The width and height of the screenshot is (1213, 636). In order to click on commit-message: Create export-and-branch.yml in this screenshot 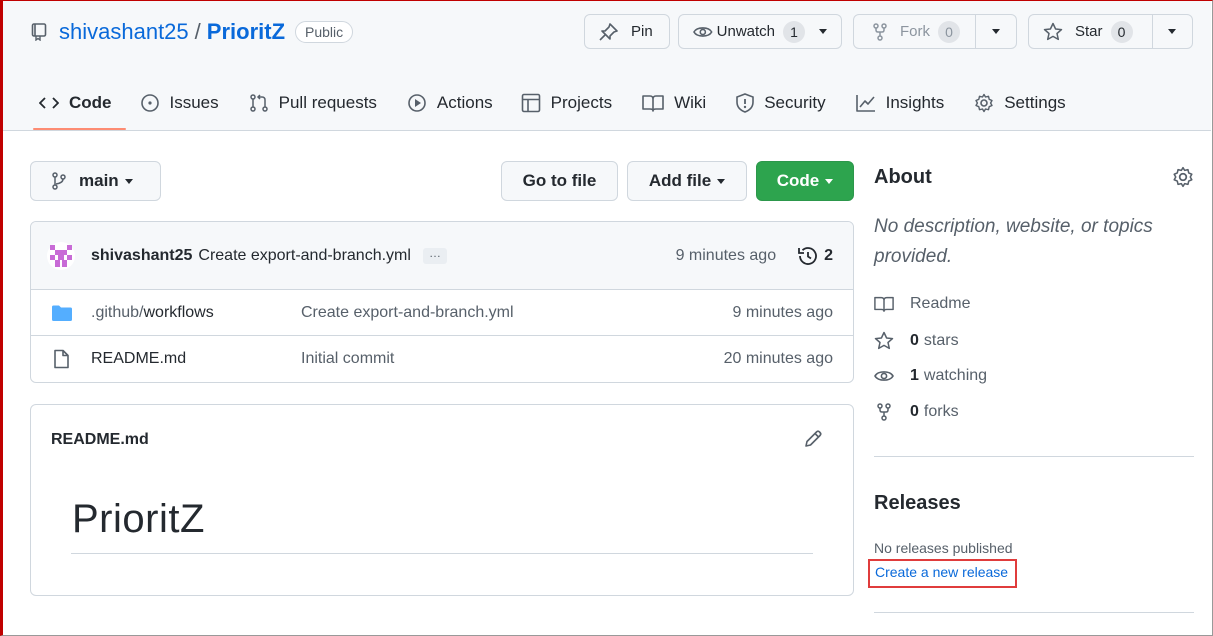, I will do `click(304, 256)`.